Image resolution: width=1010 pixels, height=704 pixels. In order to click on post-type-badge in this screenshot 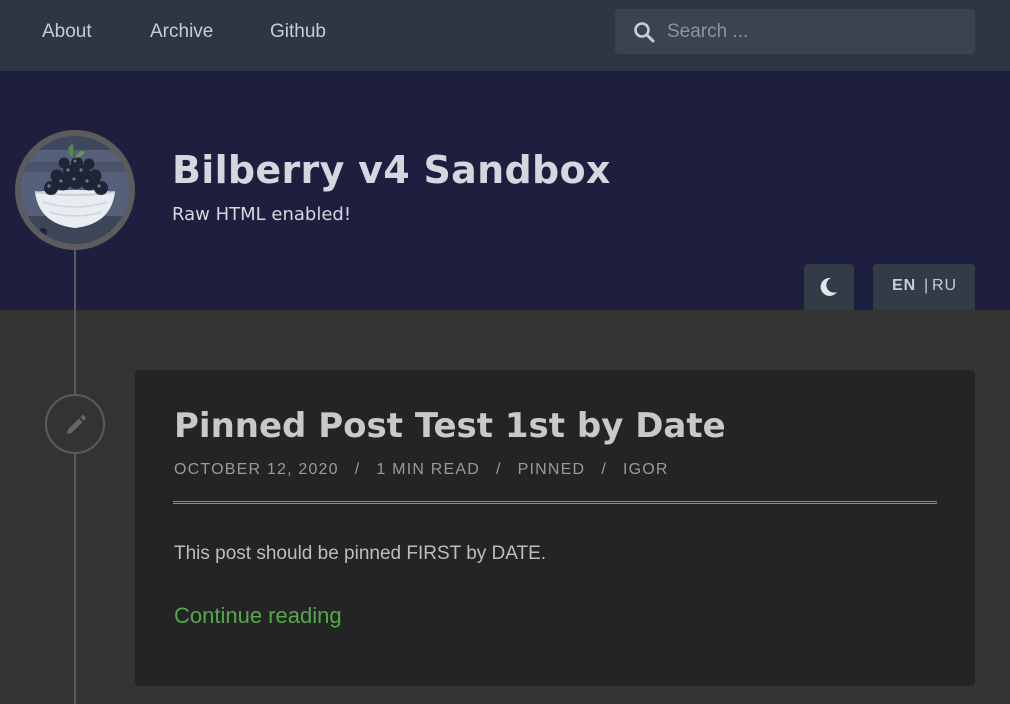, I will do `click(75, 424)`.